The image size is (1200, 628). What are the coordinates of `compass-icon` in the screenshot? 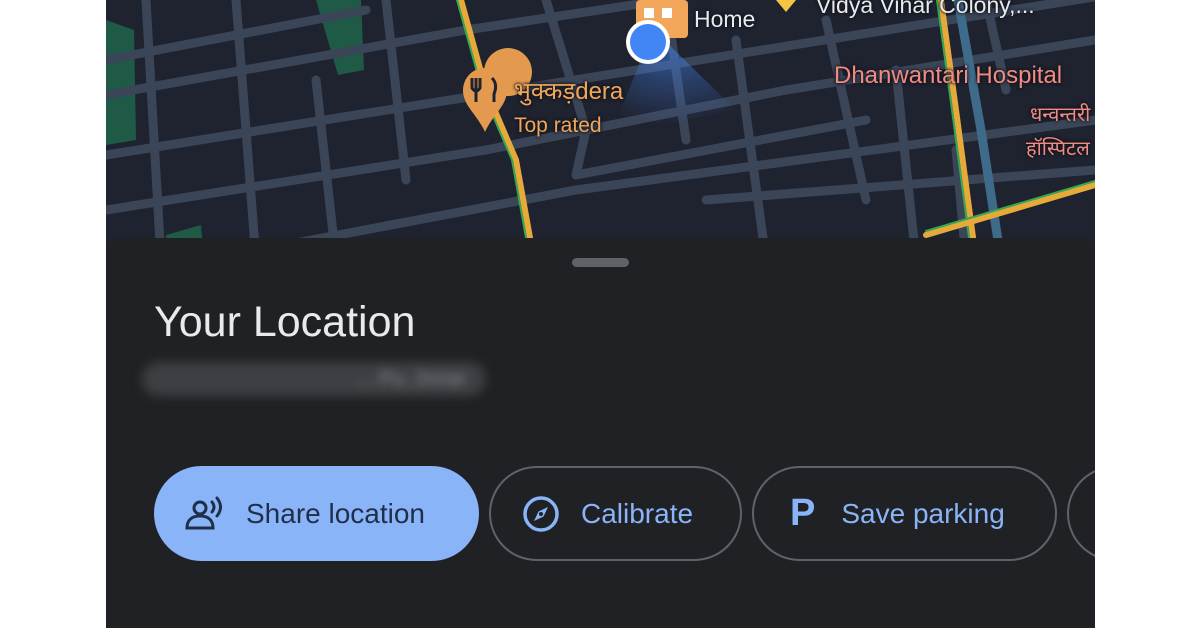 It's located at (541, 514).